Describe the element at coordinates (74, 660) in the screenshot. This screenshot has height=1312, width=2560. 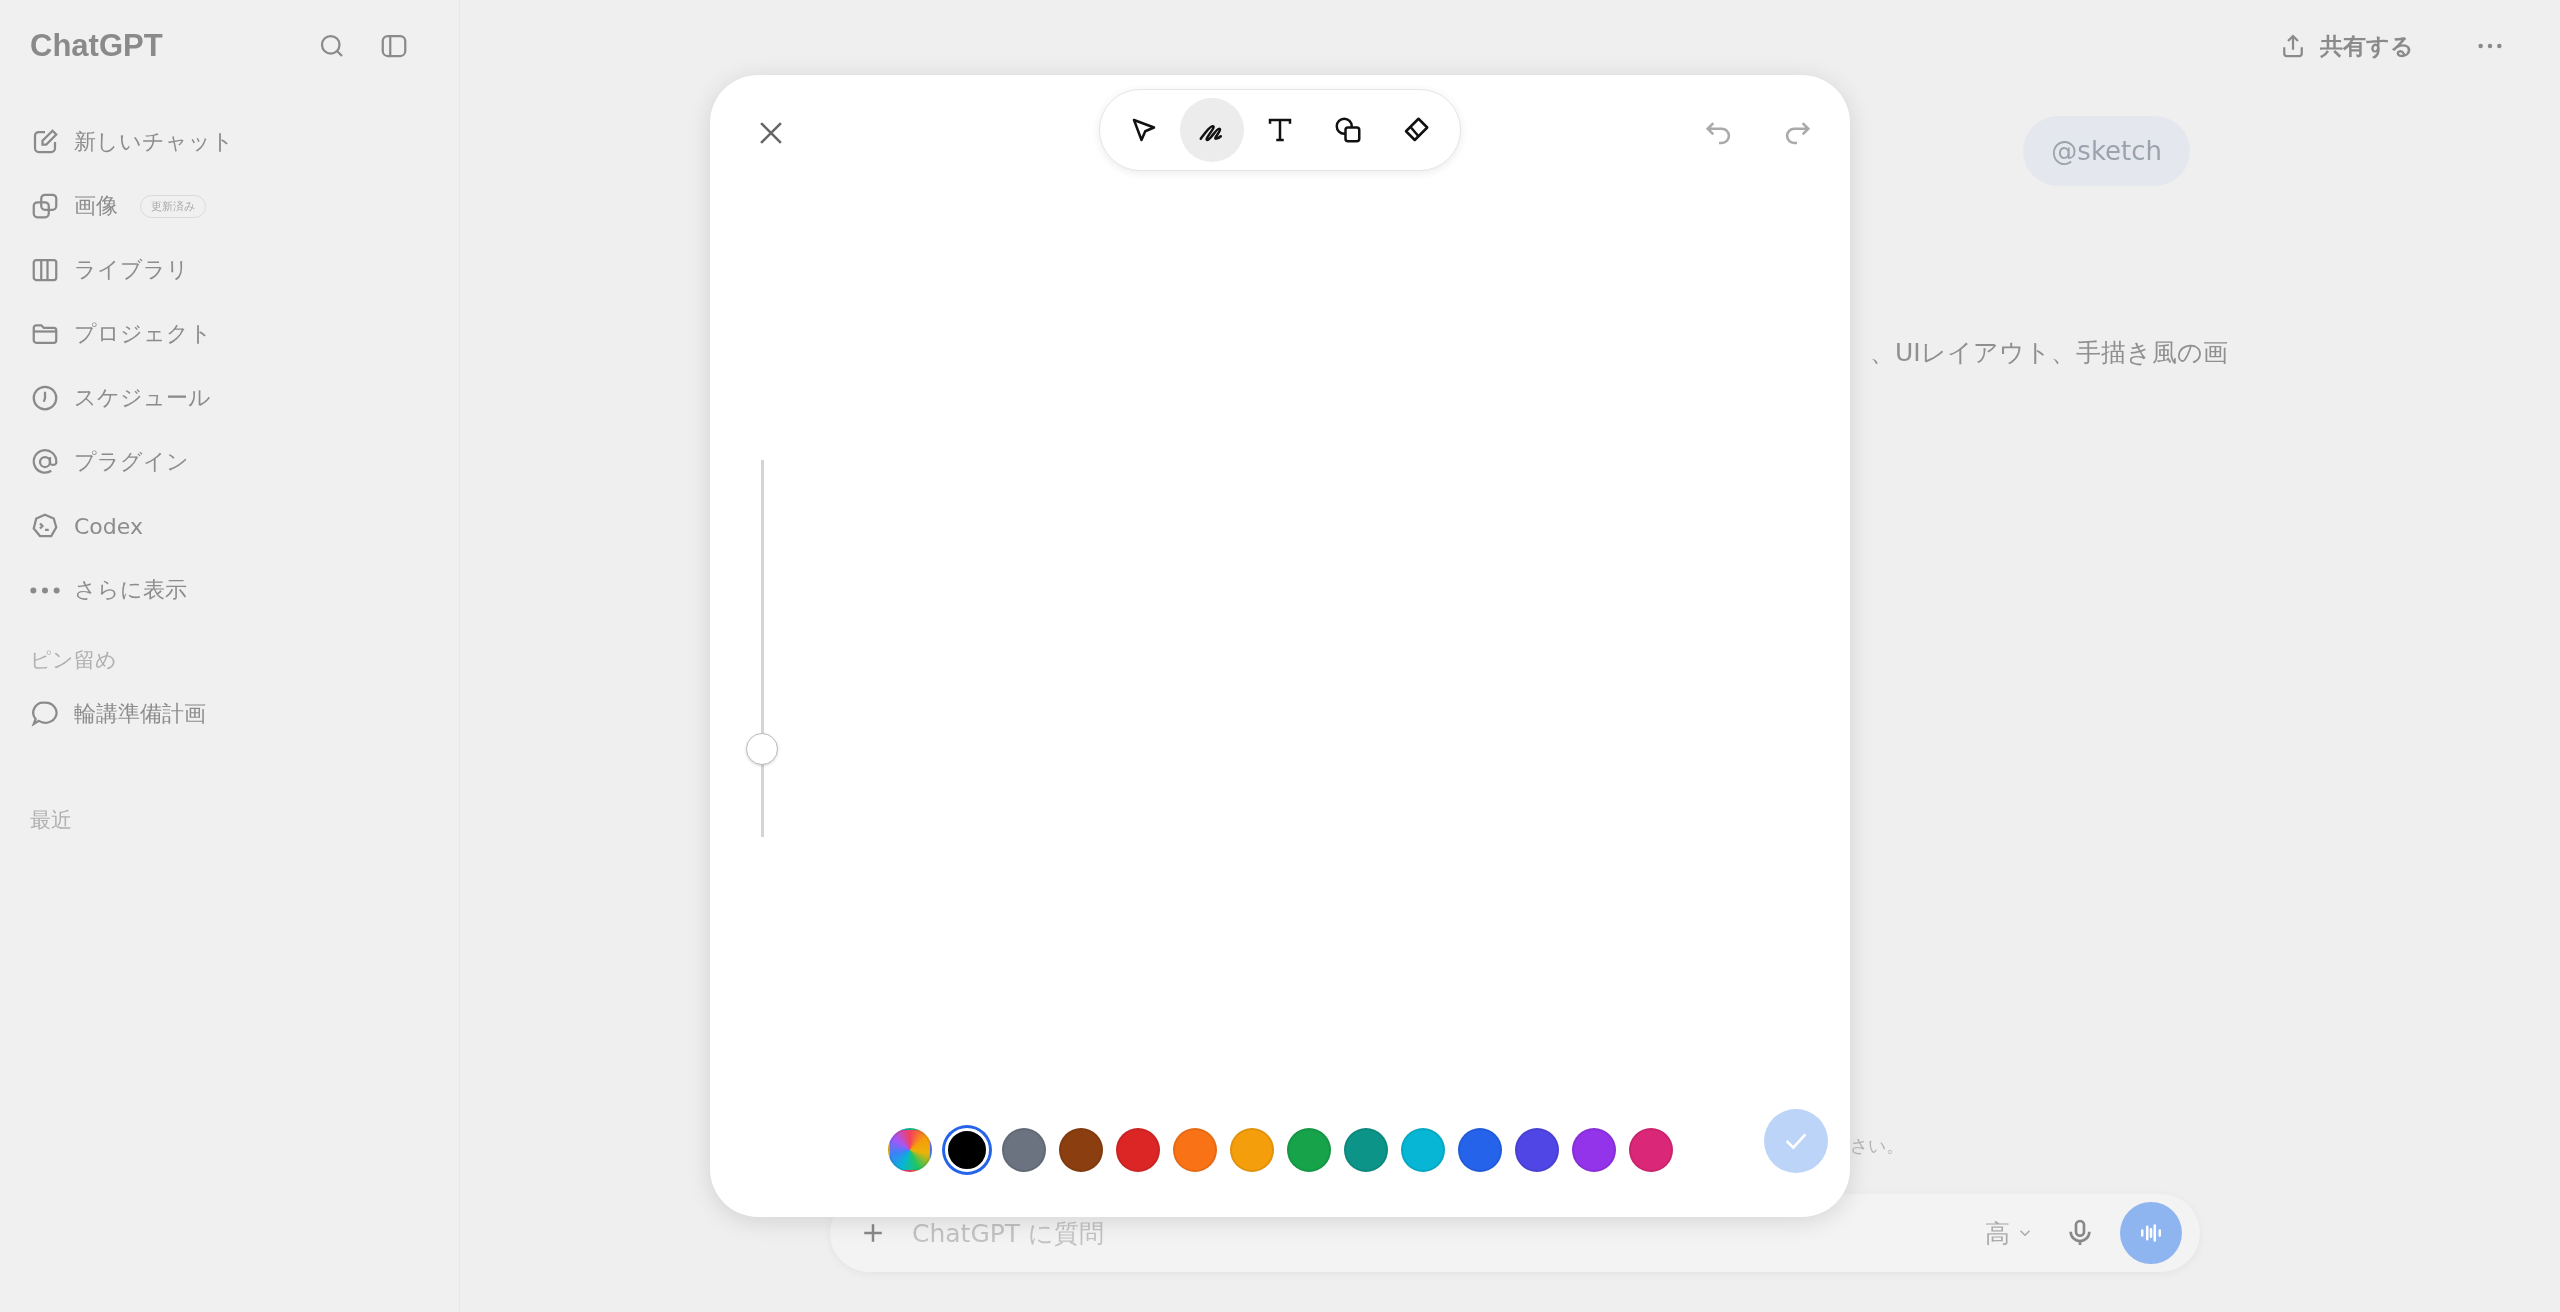
I see `section-heading: ピン留め` at that location.